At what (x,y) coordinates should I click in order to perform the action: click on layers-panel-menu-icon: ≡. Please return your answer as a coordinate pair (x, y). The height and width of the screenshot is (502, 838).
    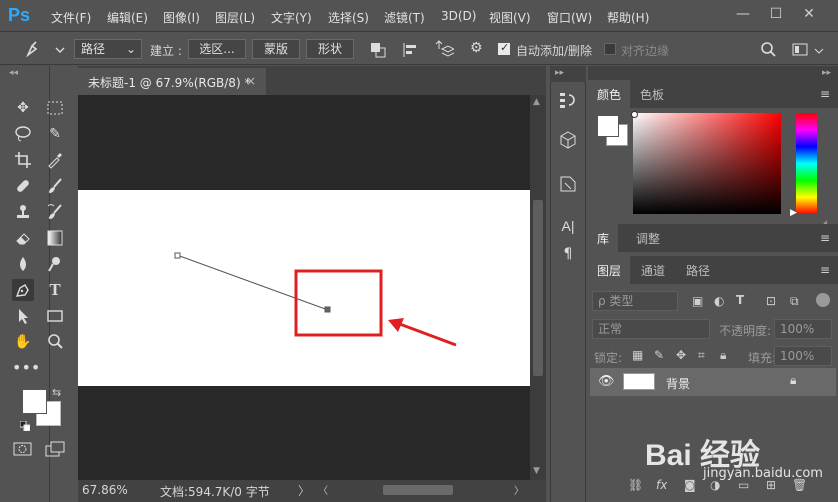
    Looking at the image, I should click on (825, 270).